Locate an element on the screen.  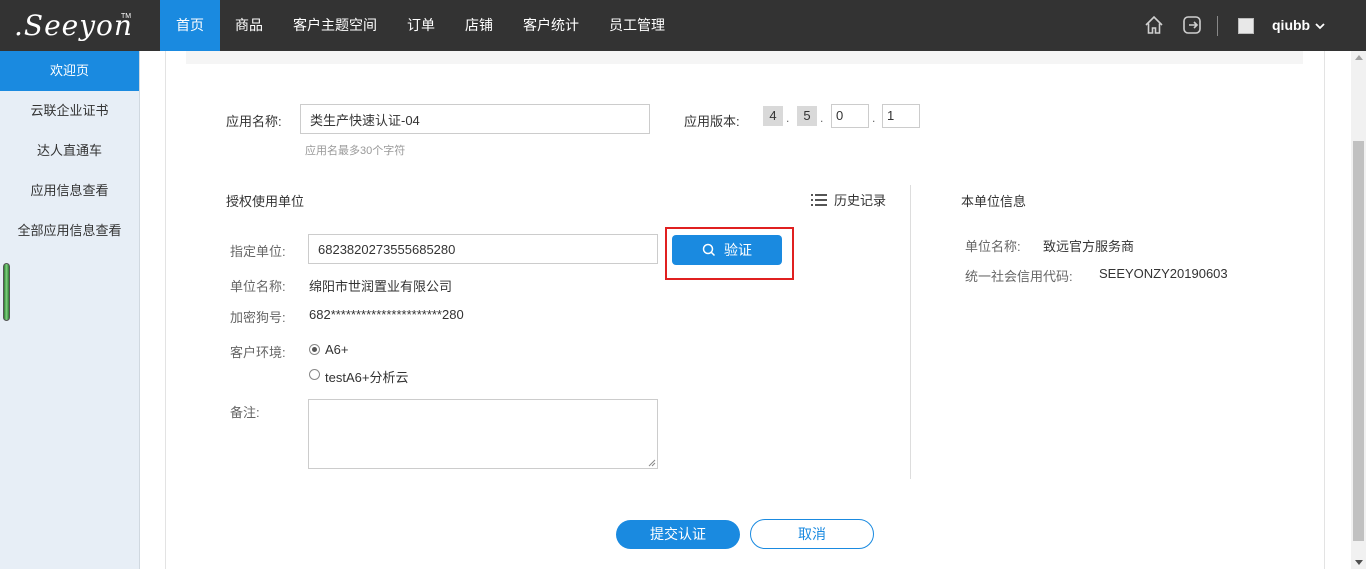
topbar-divider is located at coordinates (1217, 26).